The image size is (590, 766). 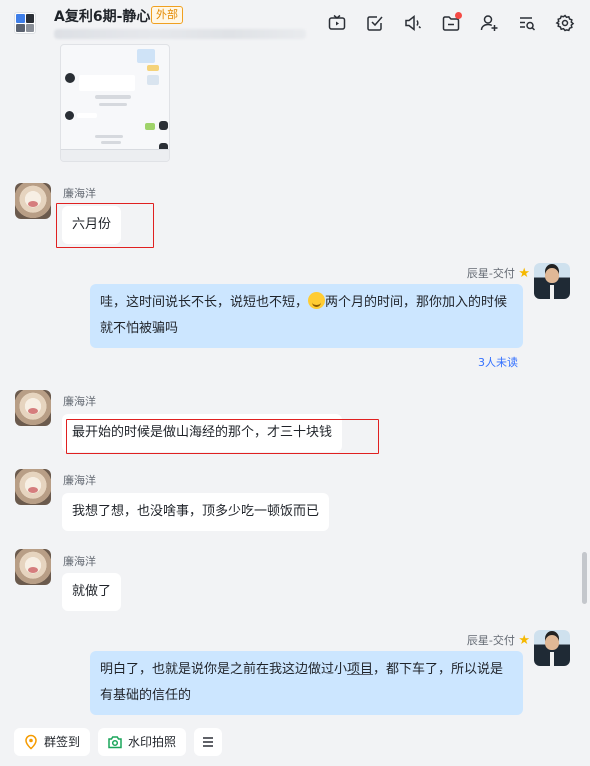 I want to click on menu-icon, so click(x=208, y=742).